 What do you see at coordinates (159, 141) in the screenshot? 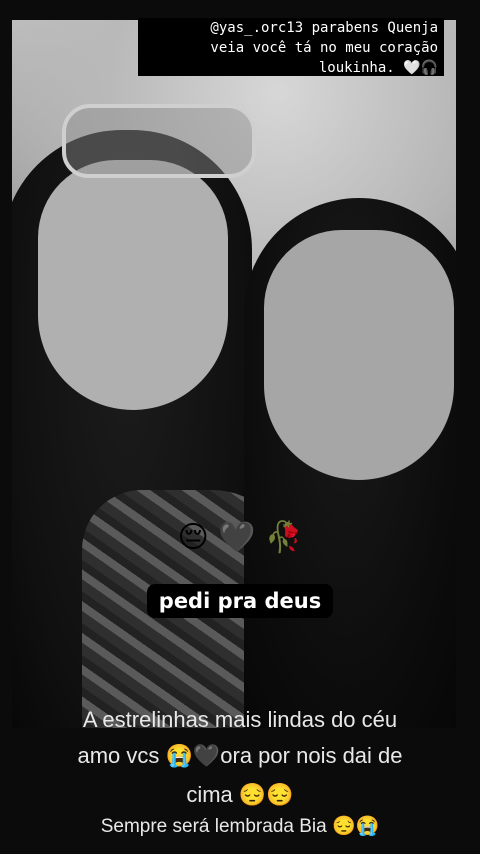
I see `sunglasses` at bounding box center [159, 141].